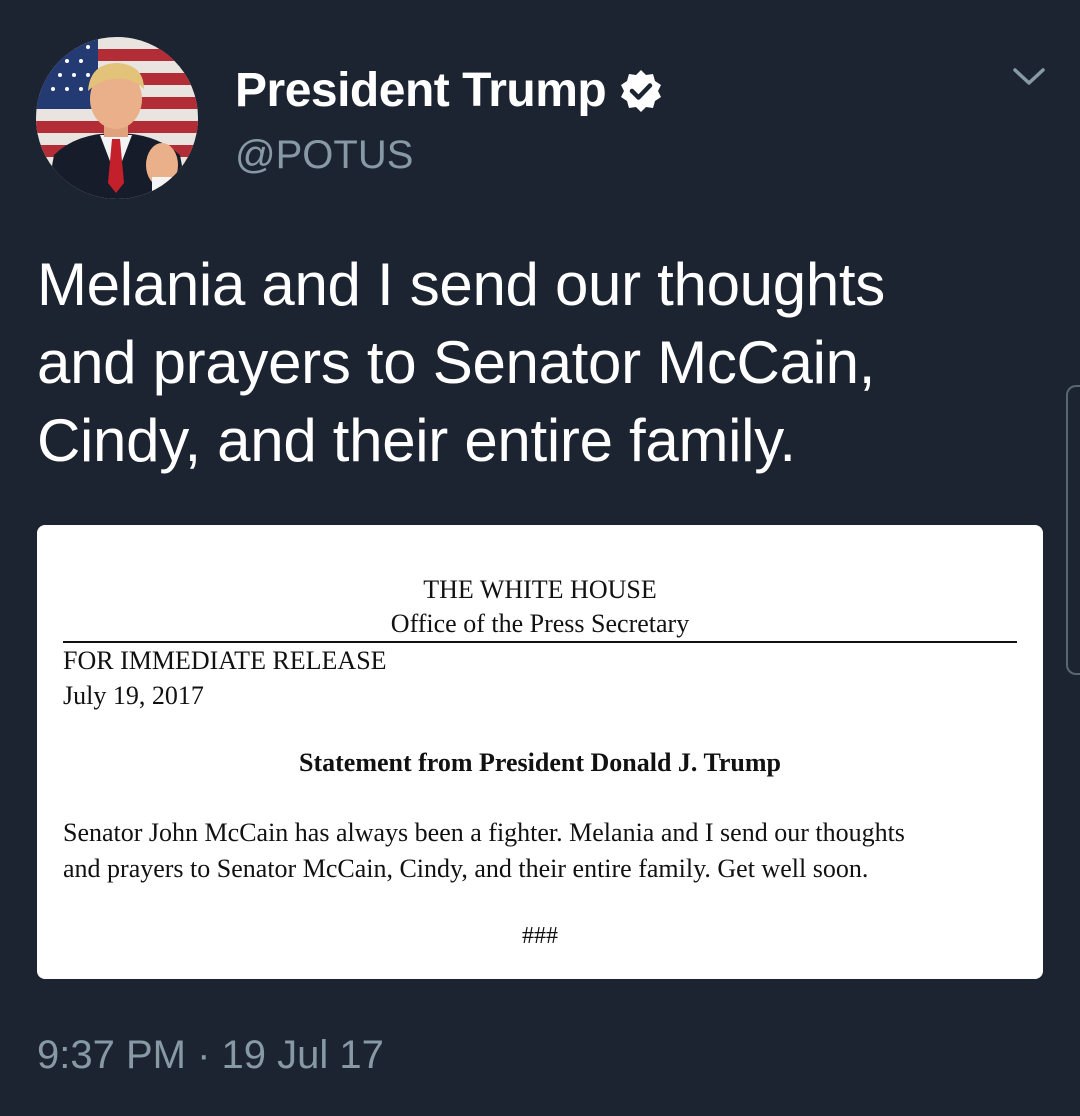 This screenshot has width=1080, height=1116. I want to click on author-name-row: President Trump, so click(449, 91).